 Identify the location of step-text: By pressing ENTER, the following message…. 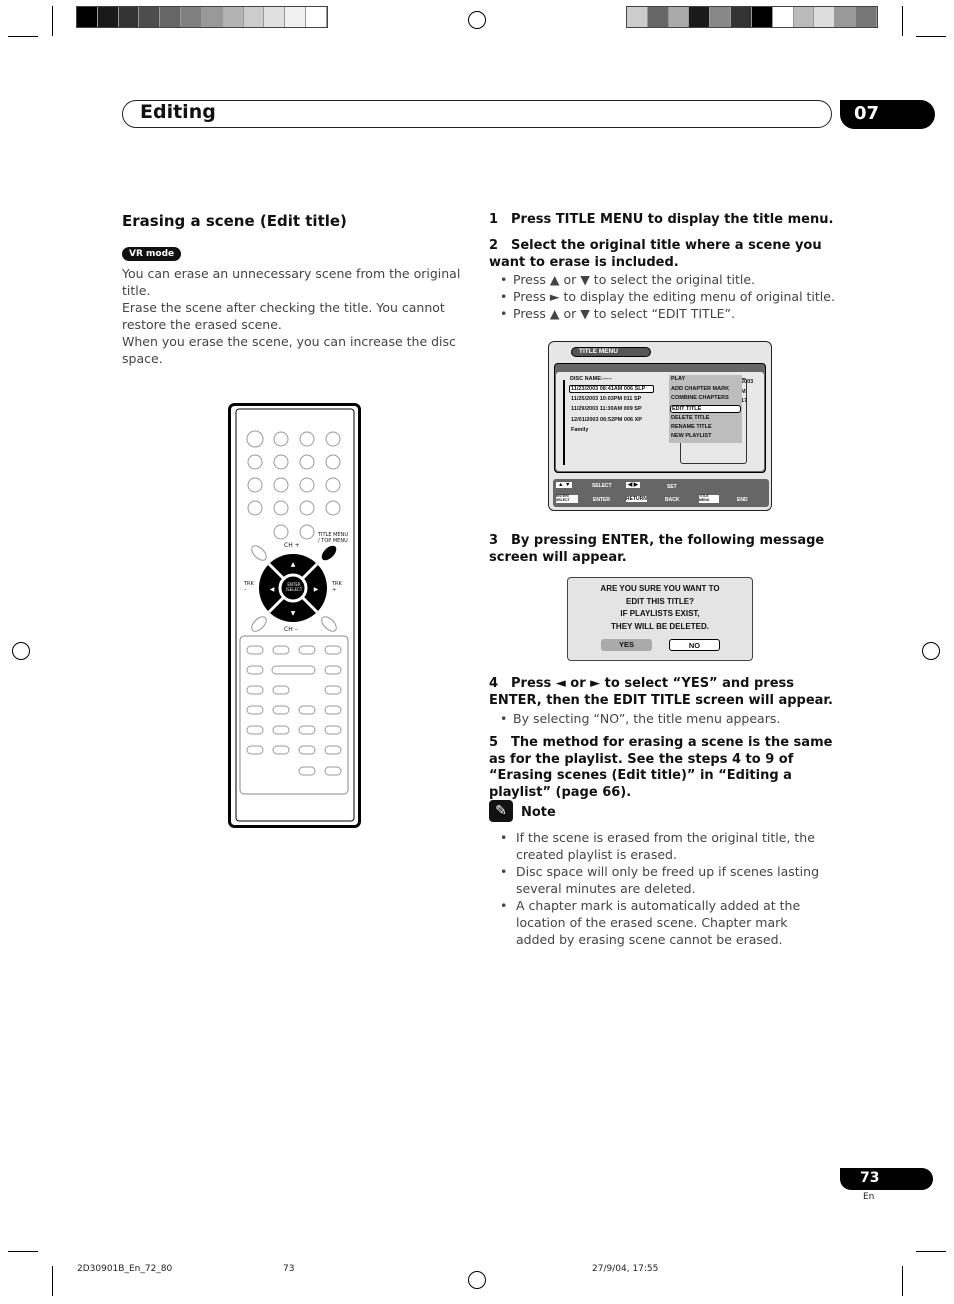
(657, 549).